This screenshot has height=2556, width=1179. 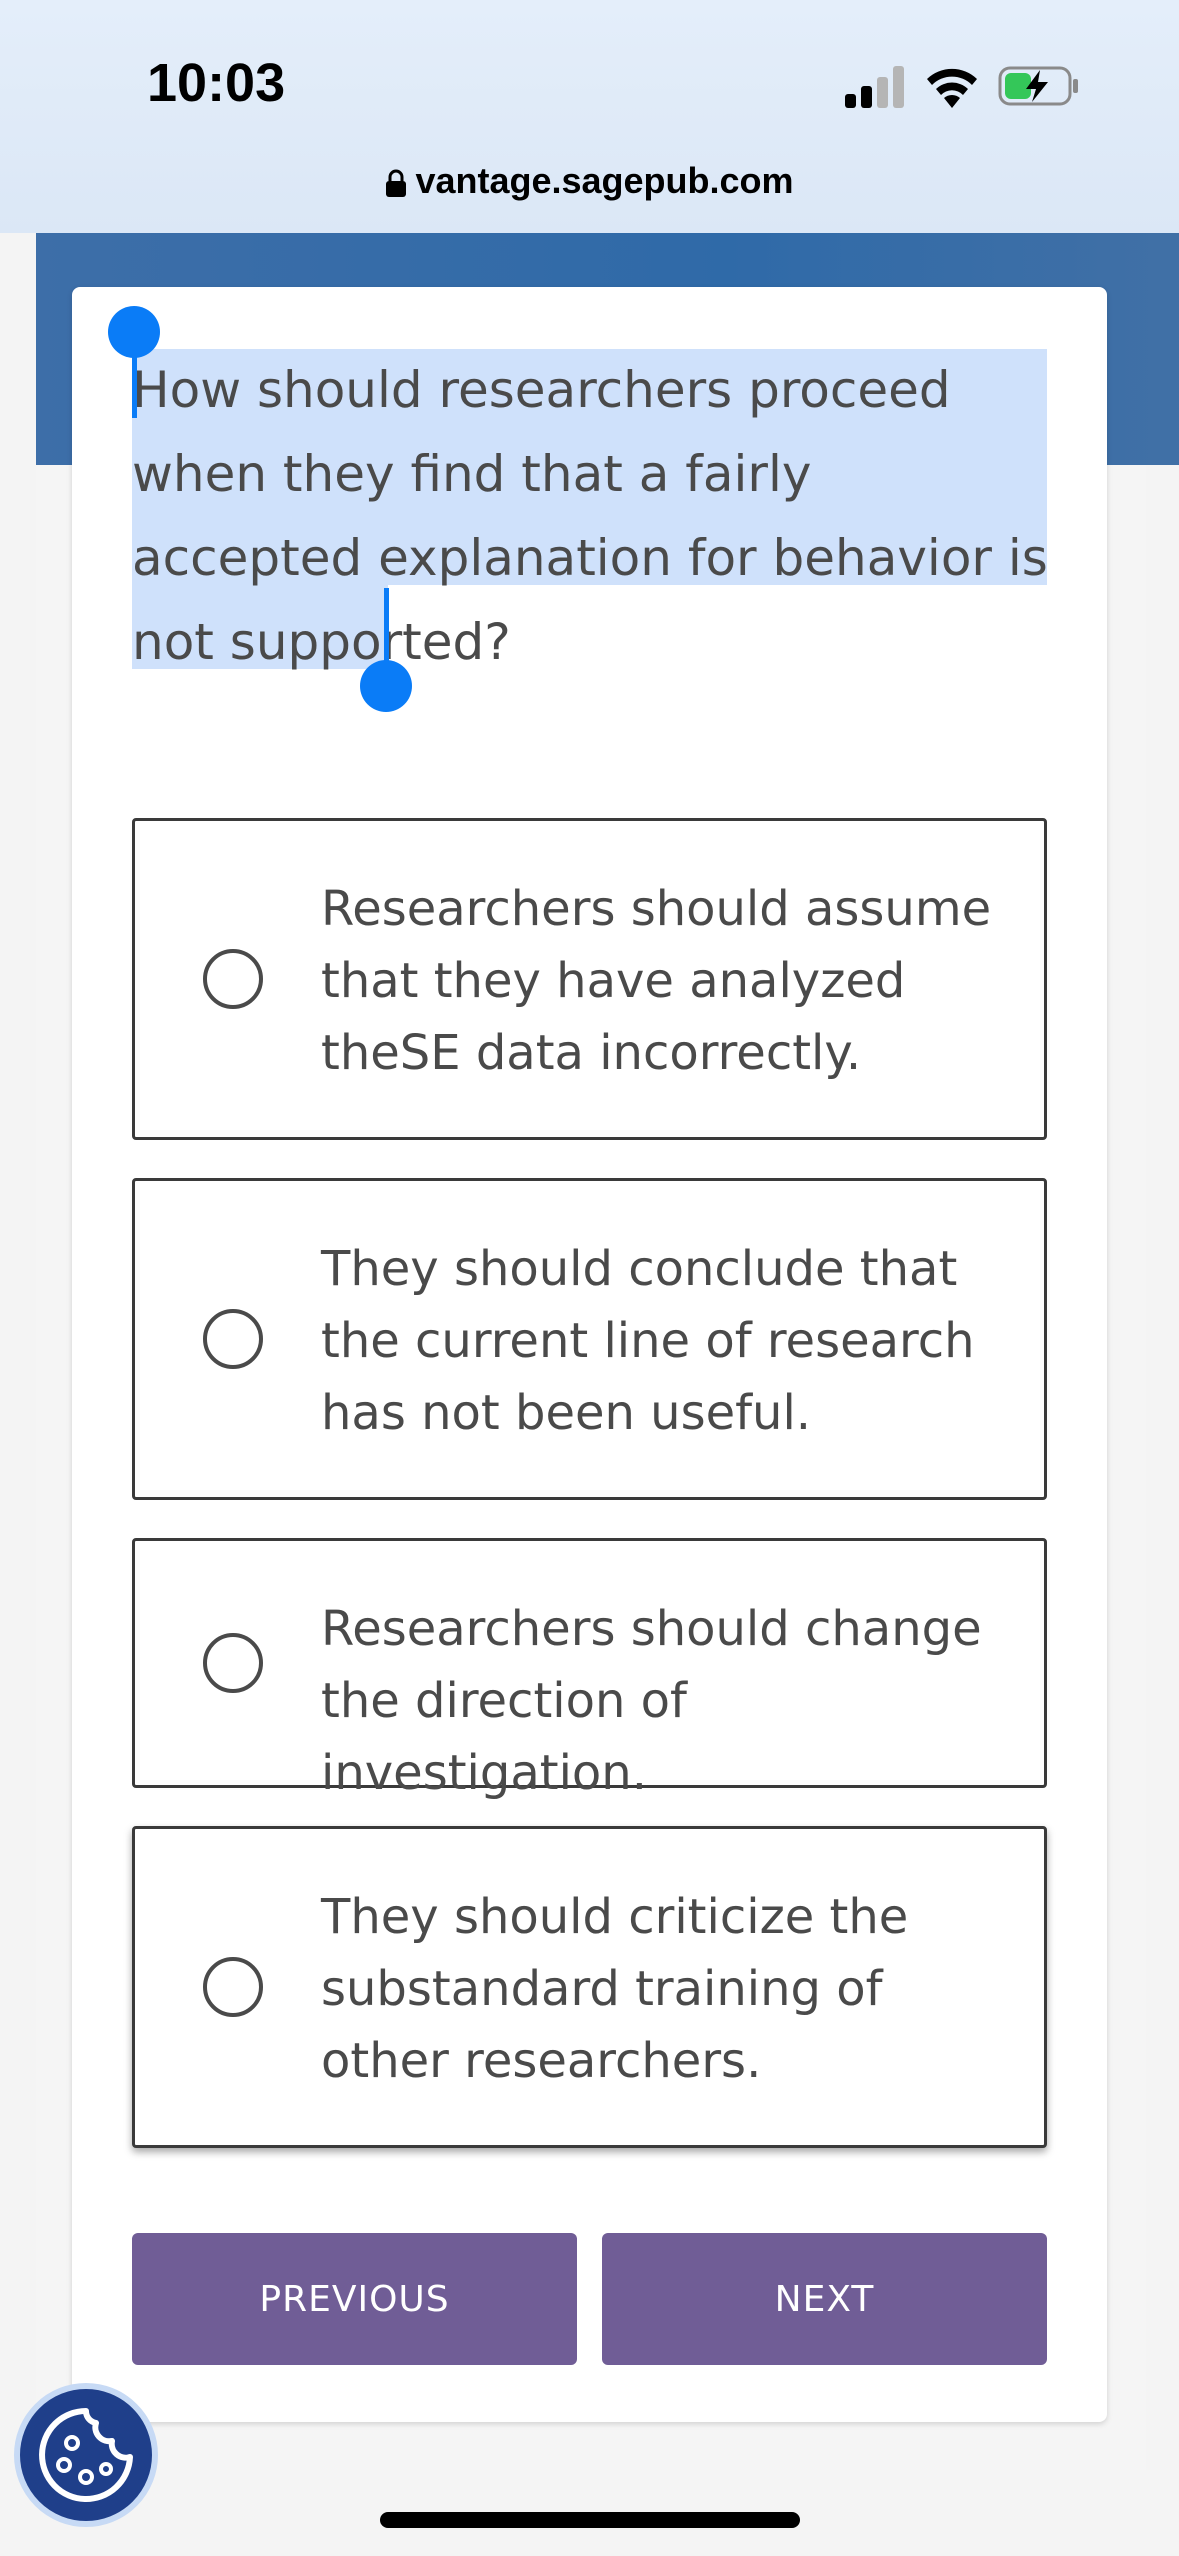 I want to click on cookie-settings-button, so click(x=86, y=2455).